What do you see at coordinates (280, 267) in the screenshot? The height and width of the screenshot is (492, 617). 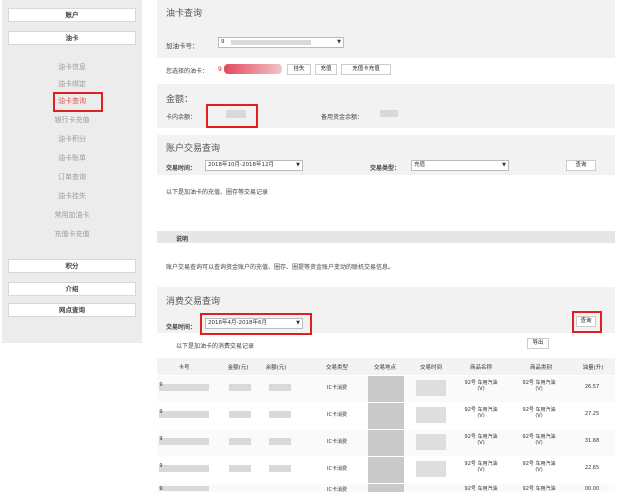 I see `notes-text: 账户交易查询可以查询资金账户的充值、圈存、圈提等资金账户变动的联机交易信息。` at bounding box center [280, 267].